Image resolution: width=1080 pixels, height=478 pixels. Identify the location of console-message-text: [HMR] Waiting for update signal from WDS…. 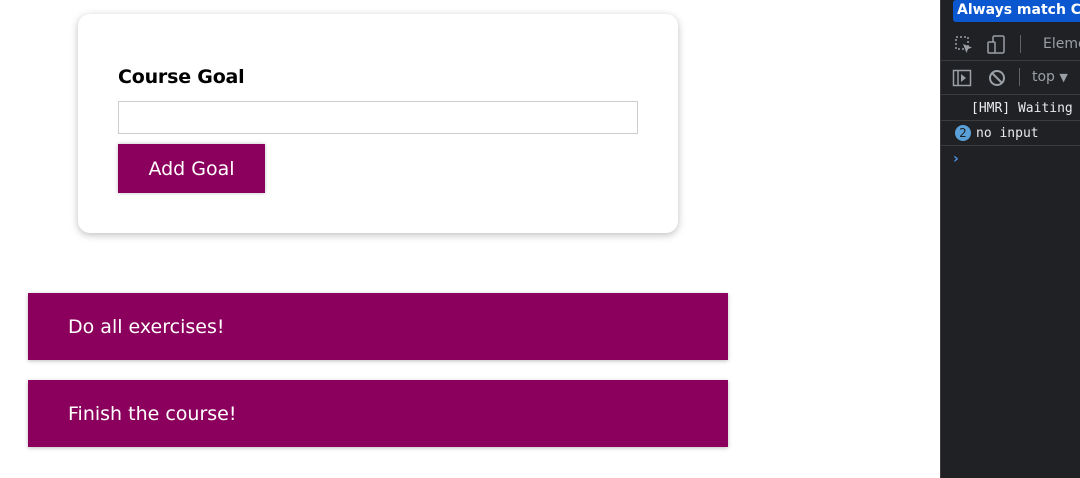
(1025, 108).